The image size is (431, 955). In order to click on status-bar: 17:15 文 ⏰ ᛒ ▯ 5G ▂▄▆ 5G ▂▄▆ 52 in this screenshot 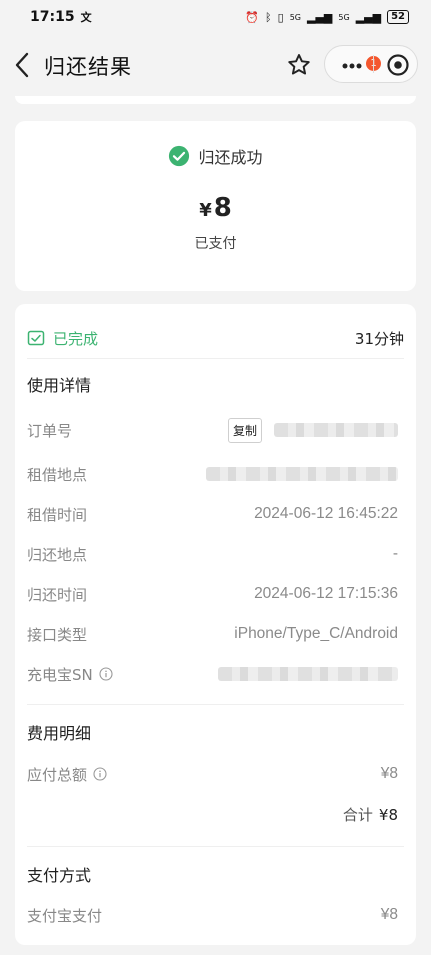, I will do `click(215, 17)`.